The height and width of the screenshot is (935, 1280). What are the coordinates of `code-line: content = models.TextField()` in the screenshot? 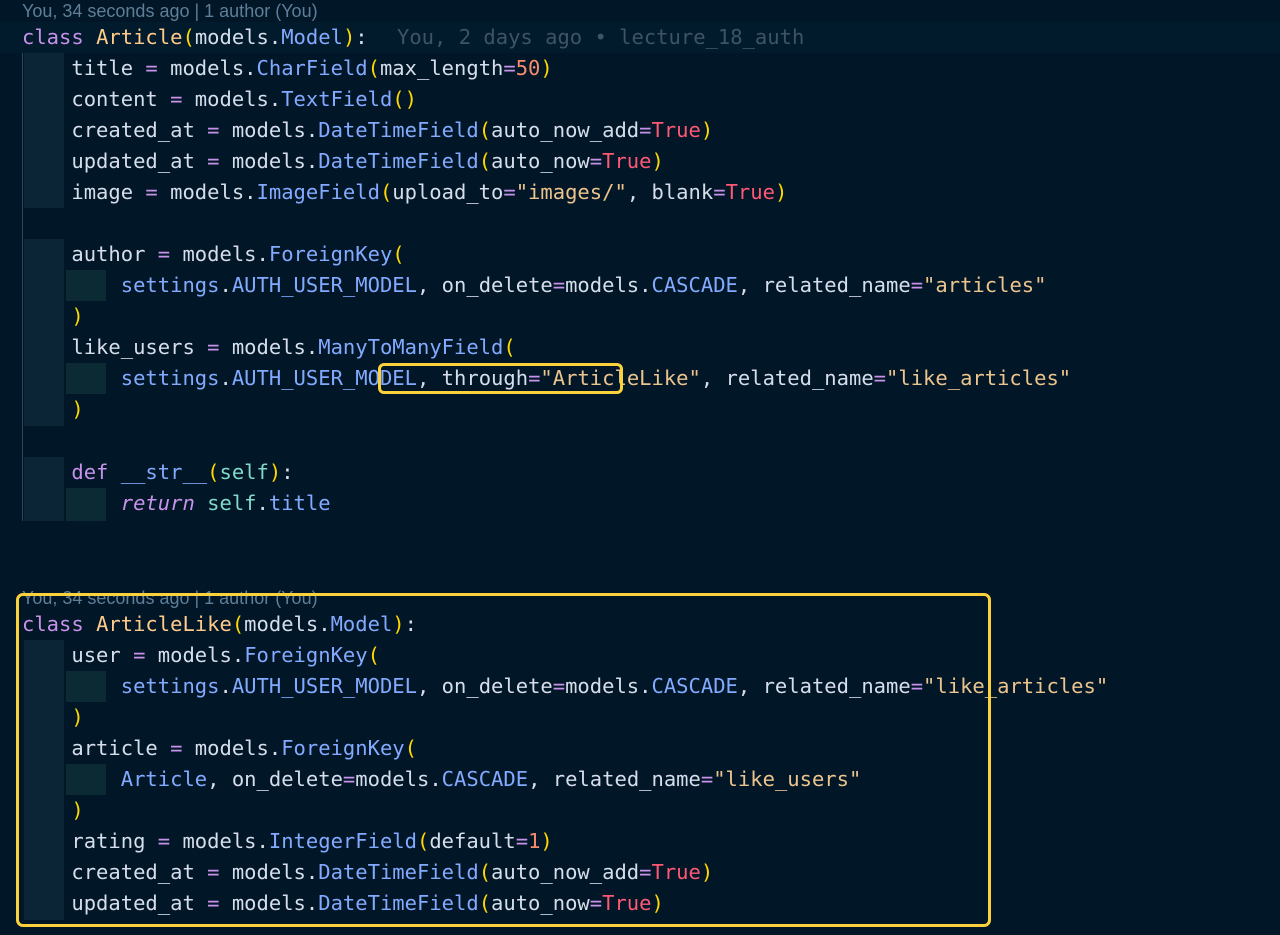 It's located at (640, 99).